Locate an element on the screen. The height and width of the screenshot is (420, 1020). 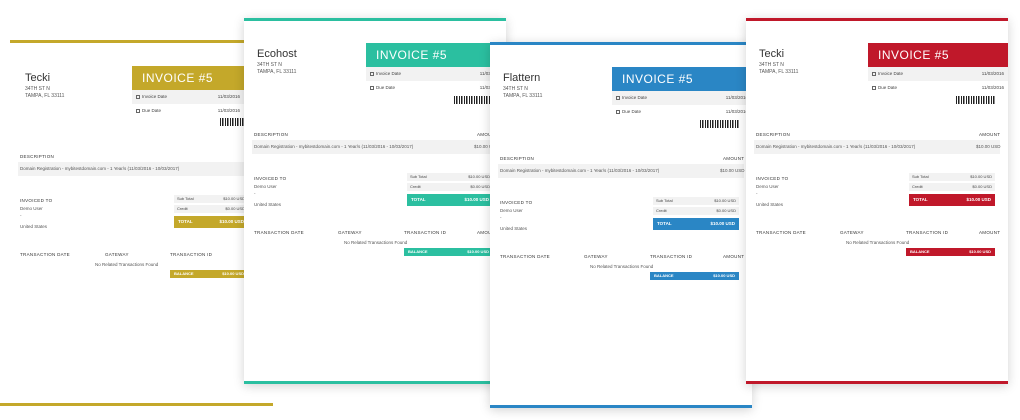
company-name: Ecohost is located at coordinates (277, 54).